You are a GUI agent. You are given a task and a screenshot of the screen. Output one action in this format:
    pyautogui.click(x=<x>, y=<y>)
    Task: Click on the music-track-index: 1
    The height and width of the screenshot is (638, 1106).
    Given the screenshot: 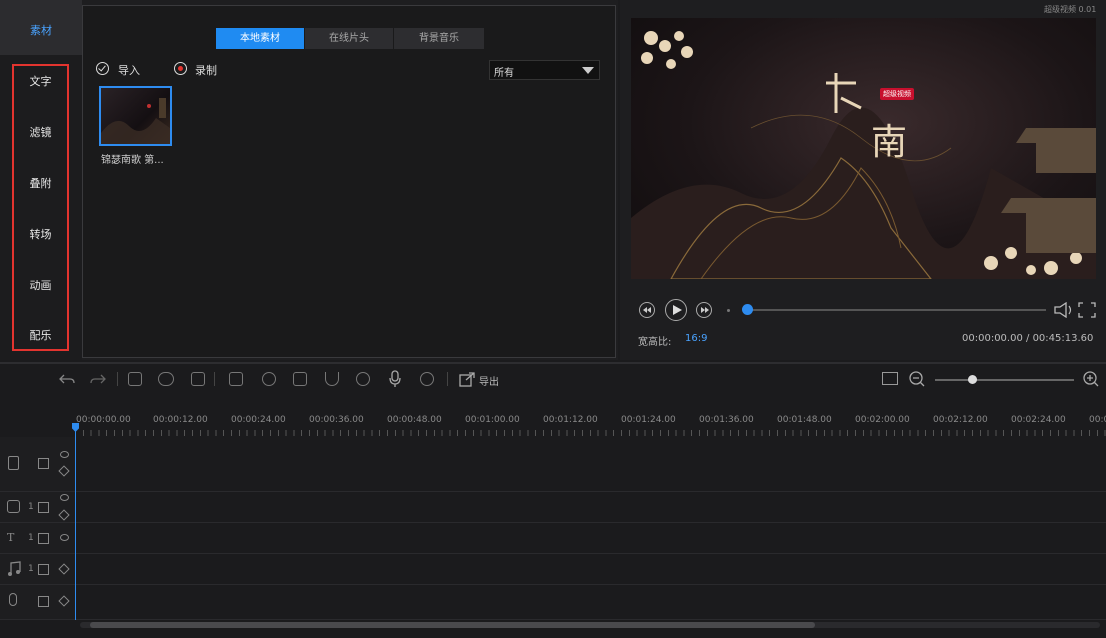 What is the action you would take?
    pyautogui.click(x=31, y=569)
    